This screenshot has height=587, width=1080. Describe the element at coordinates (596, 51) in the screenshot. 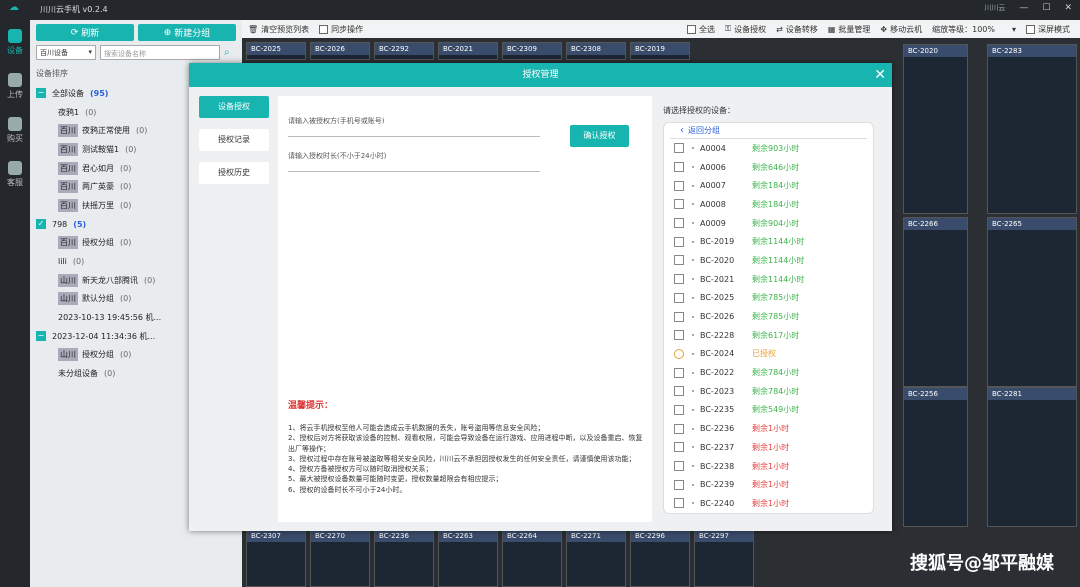

I see `phone-preview: BC-2308` at that location.